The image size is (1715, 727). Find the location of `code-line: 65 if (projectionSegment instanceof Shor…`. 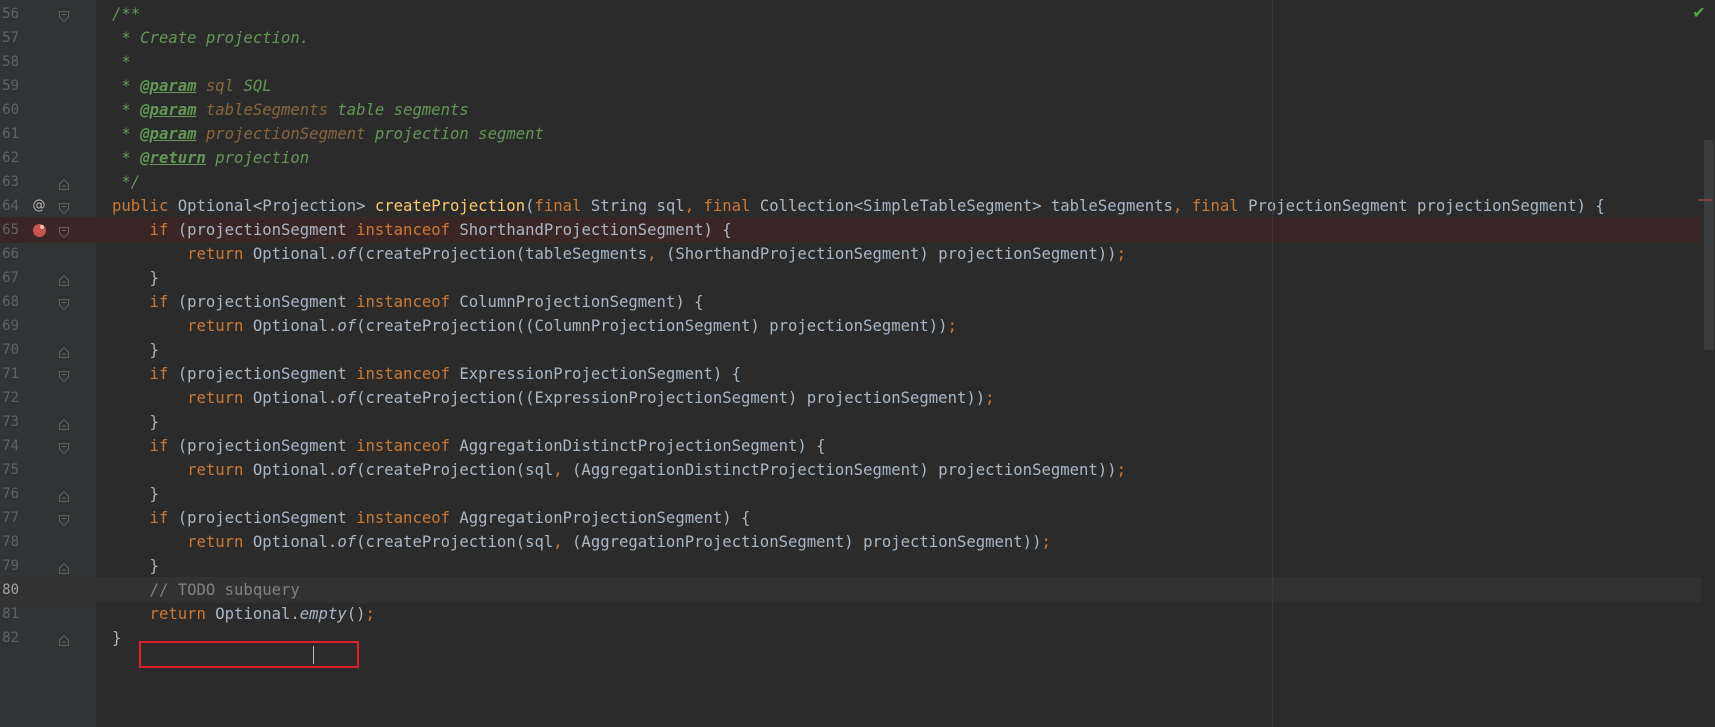

code-line: 65 if (projectionSegment instanceof Shor… is located at coordinates (850, 230).